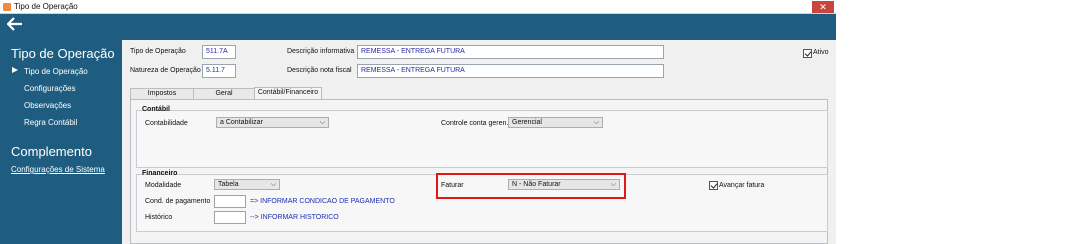 The height and width of the screenshot is (244, 1080). What do you see at coordinates (418, 7) in the screenshot?
I see `window-titlebar: Tipo de Operação ✕` at bounding box center [418, 7].